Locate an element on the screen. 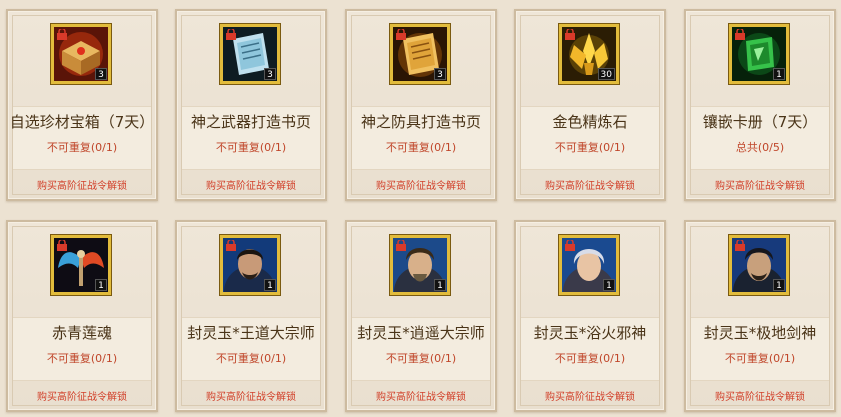  reward-name: 封灵玉*浴火邪神 is located at coordinates (590, 333).